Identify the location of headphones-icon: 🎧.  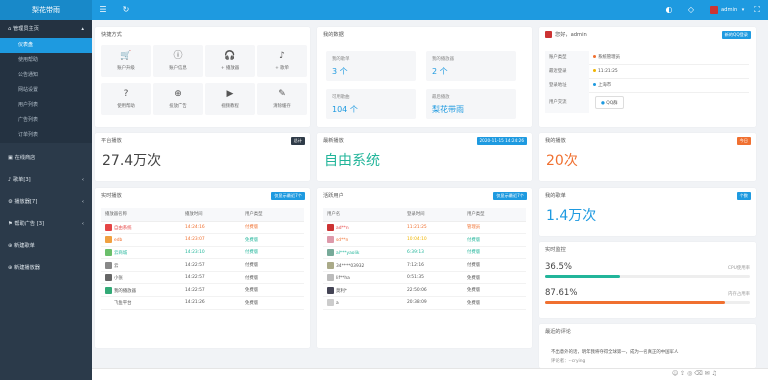
(230, 56).